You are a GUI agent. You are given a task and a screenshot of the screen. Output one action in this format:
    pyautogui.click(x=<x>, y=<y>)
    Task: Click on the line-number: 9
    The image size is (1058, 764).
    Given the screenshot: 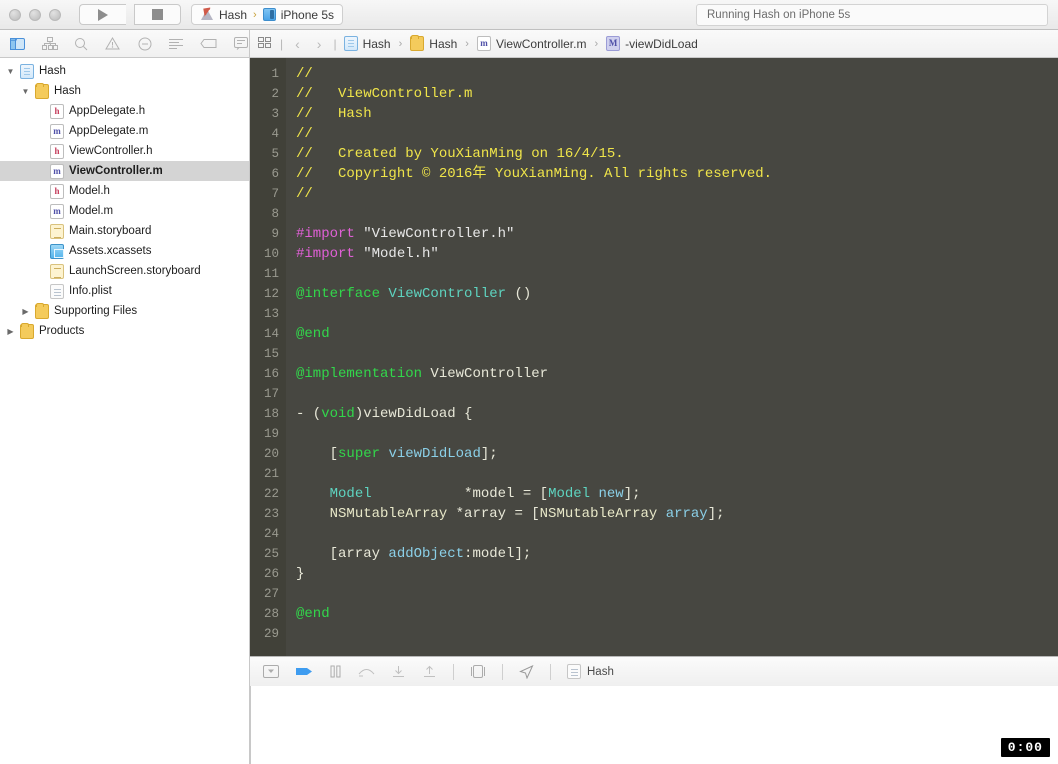 What is the action you would take?
    pyautogui.click(x=275, y=234)
    